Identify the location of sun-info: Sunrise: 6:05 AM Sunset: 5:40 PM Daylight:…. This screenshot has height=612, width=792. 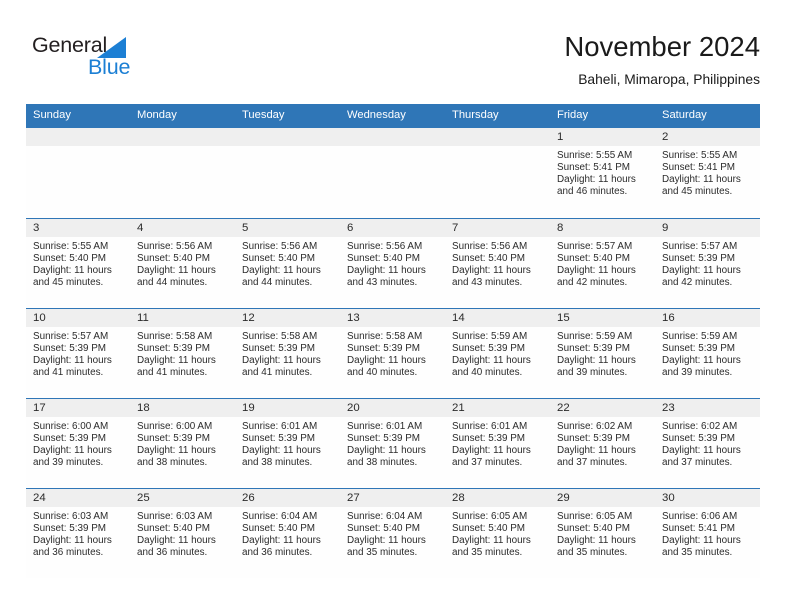
(602, 533).